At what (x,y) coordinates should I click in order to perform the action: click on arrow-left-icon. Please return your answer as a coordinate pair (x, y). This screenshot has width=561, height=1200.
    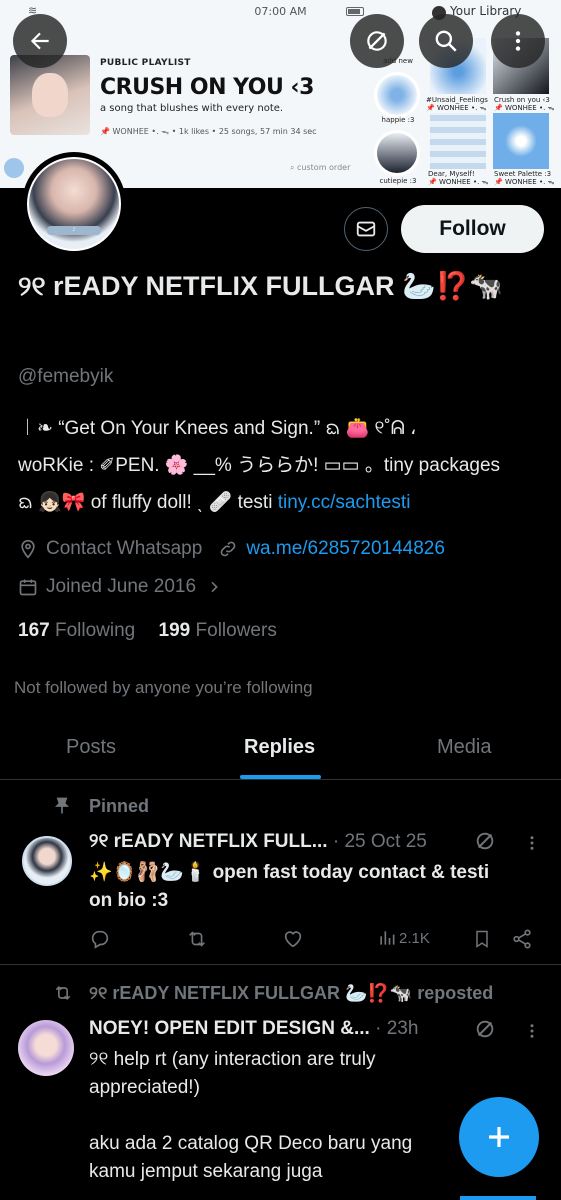
    Looking at the image, I should click on (39, 41).